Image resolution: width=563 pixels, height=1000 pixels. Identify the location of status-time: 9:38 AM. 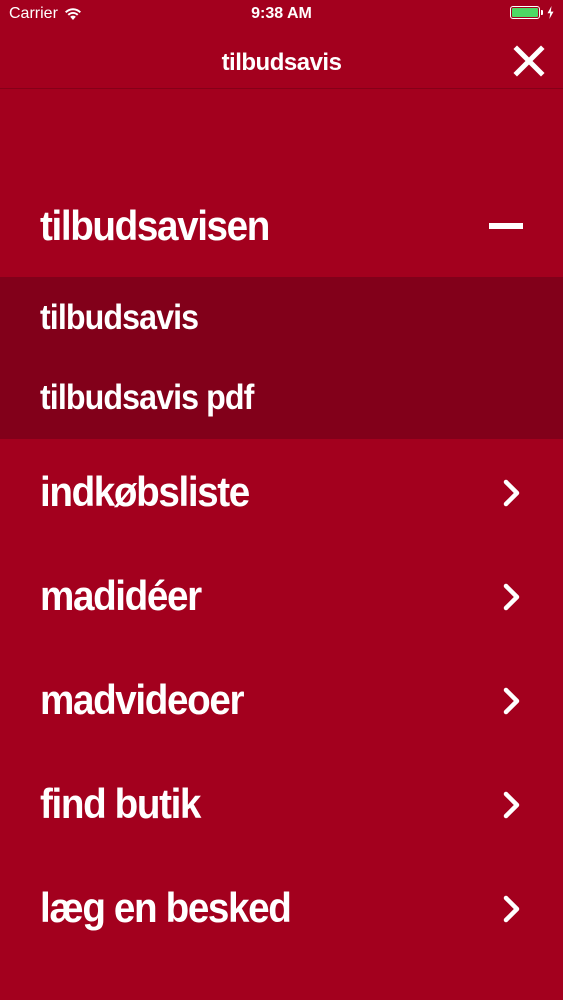
(281, 13).